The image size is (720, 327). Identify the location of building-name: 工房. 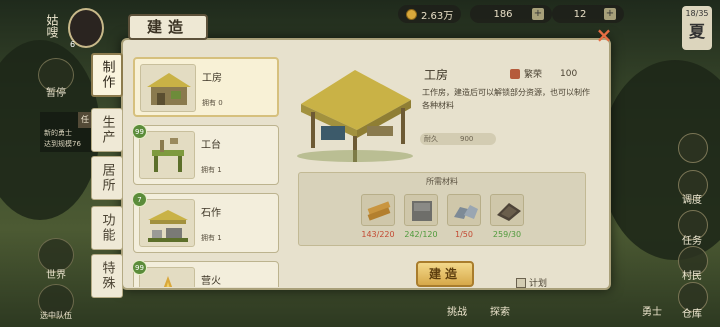
(212, 78).